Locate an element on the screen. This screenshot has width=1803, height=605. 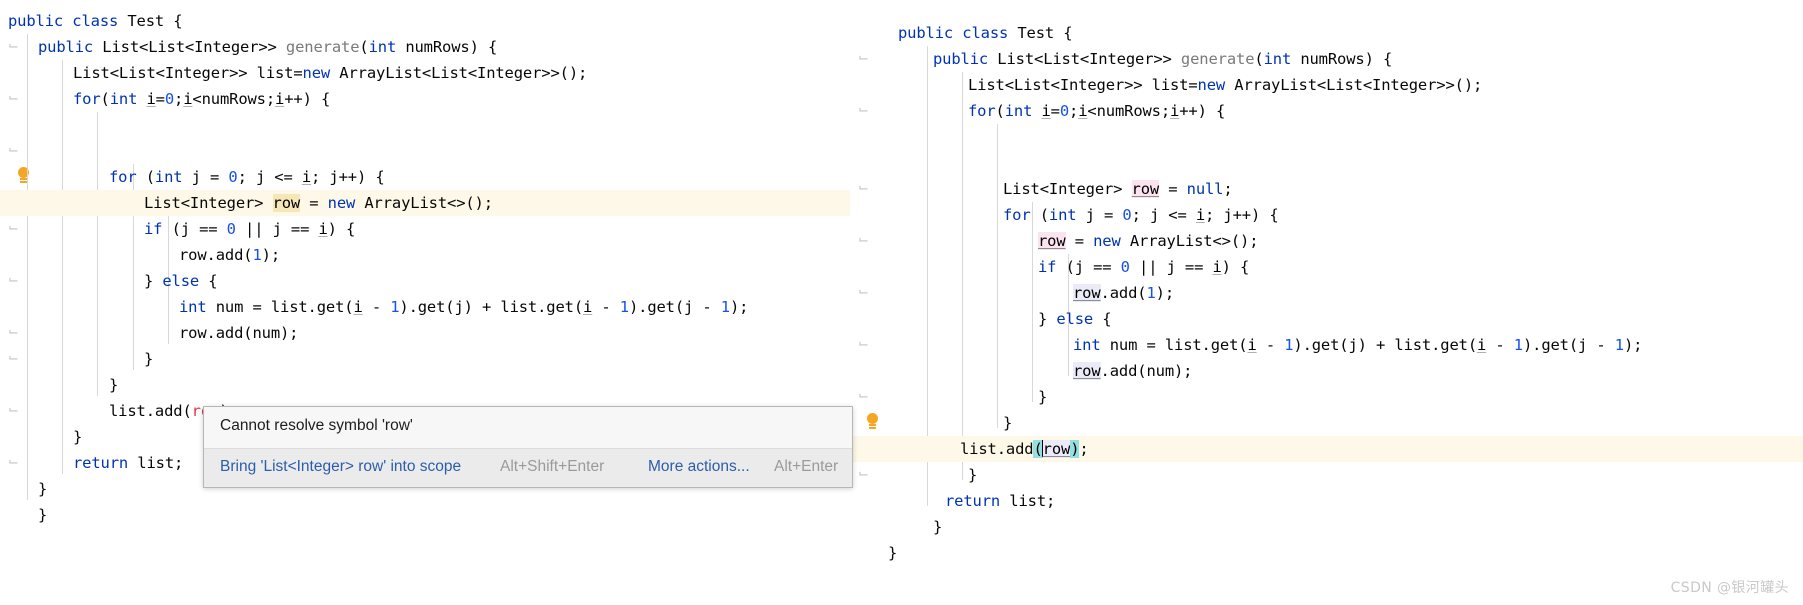
popup-action-shortcut: Alt+Enter is located at coordinates (806, 466).